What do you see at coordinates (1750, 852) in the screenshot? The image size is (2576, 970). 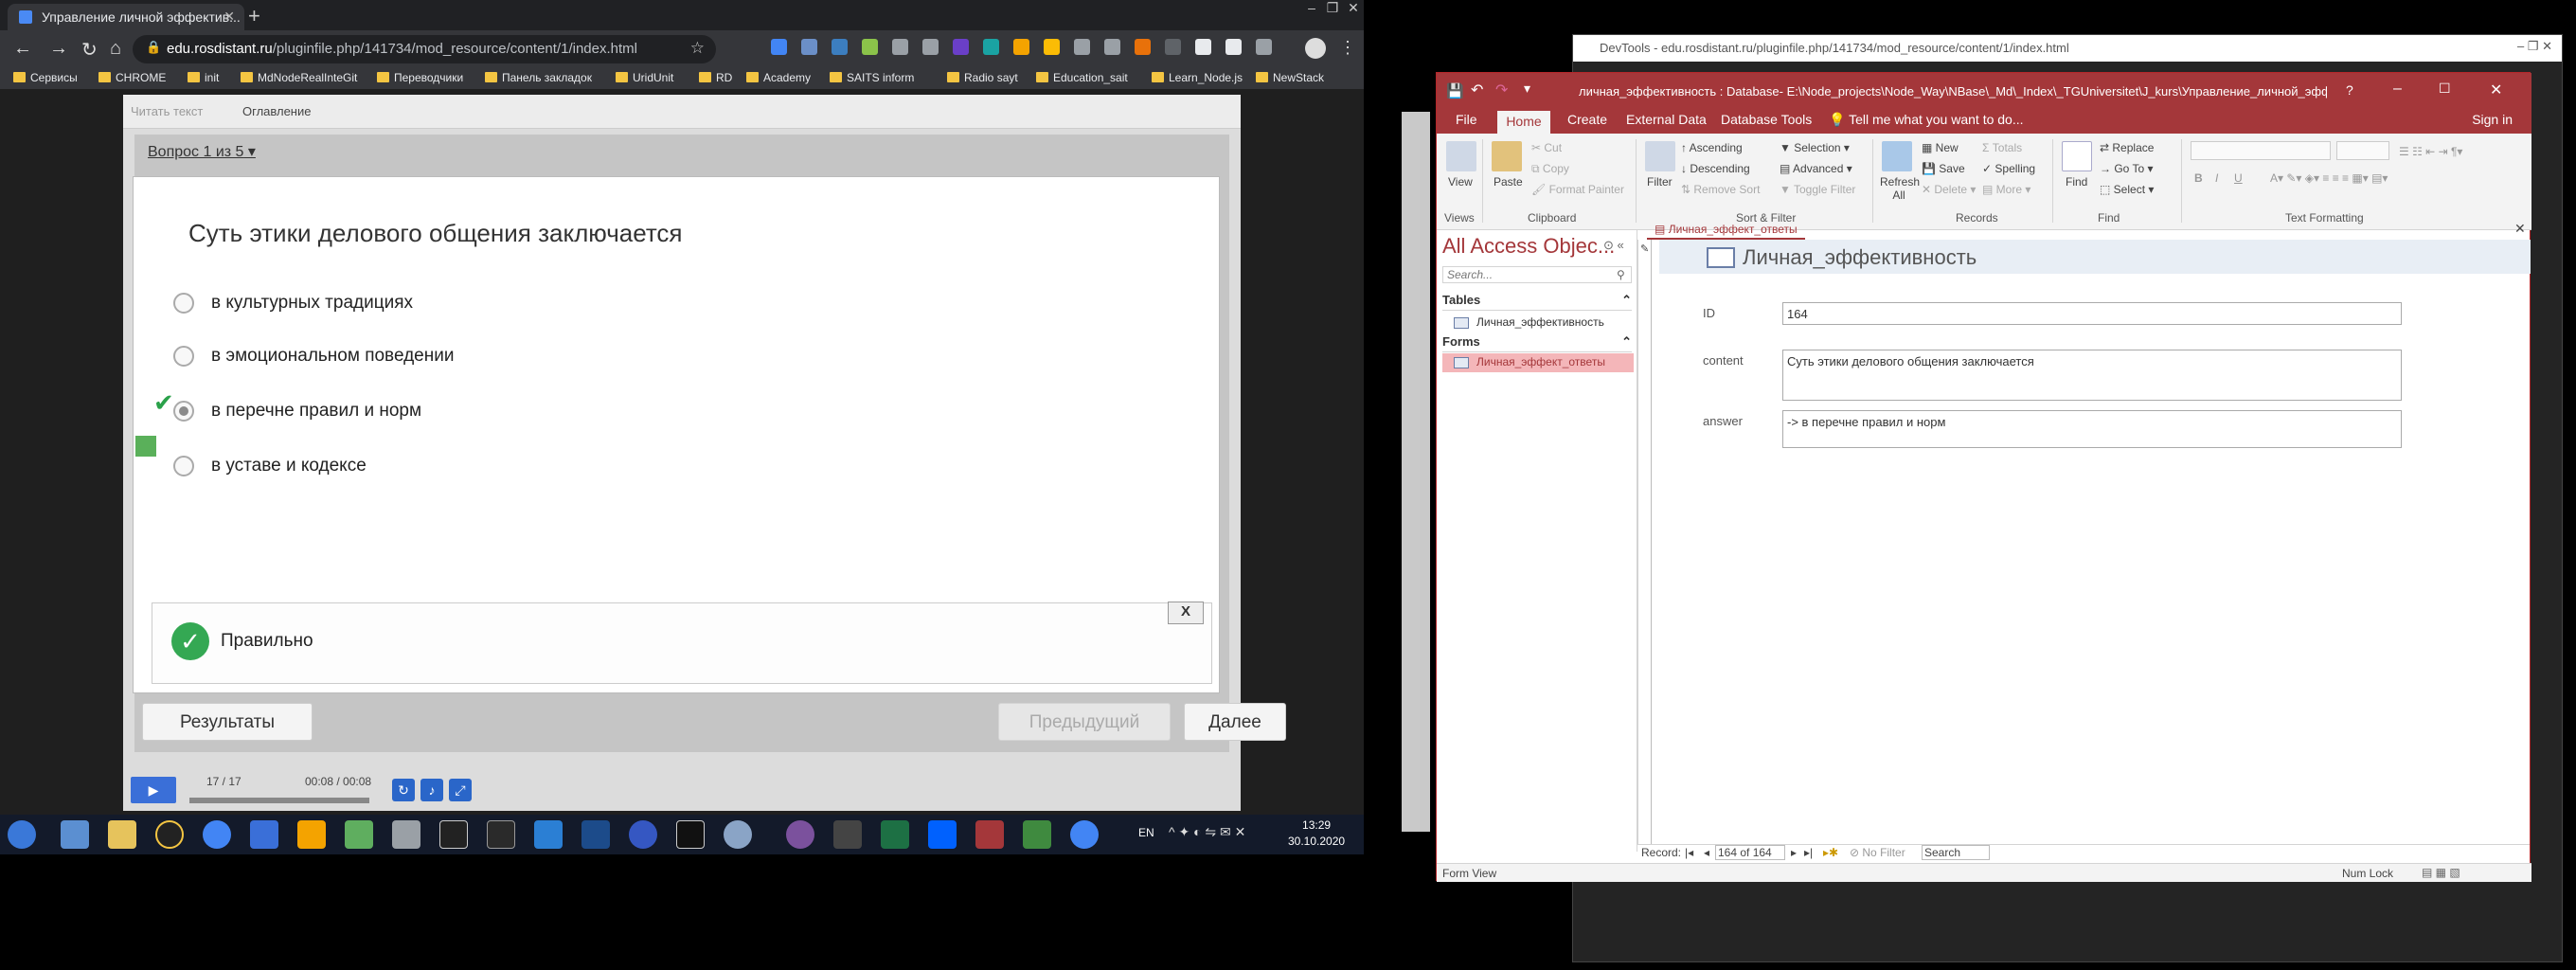 I see `record-position-field: 164 of 164` at bounding box center [1750, 852].